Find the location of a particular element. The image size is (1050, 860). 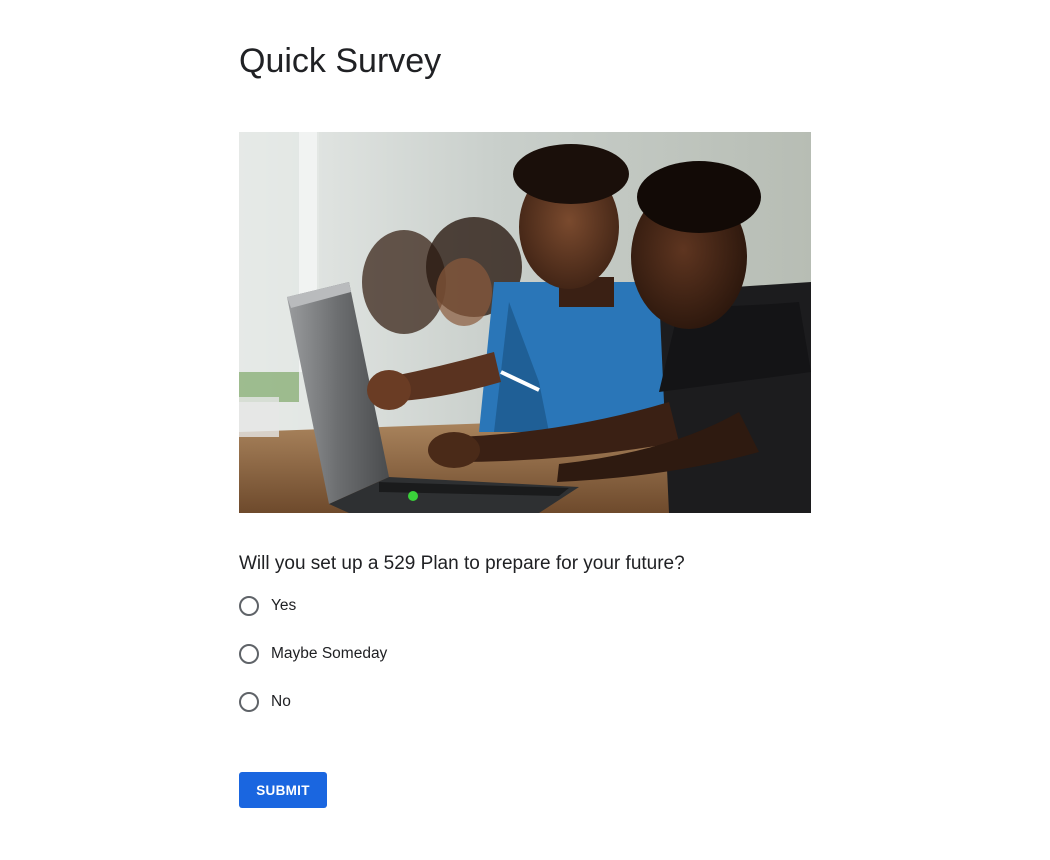

submit-button: SUBMIT is located at coordinates (283, 790).